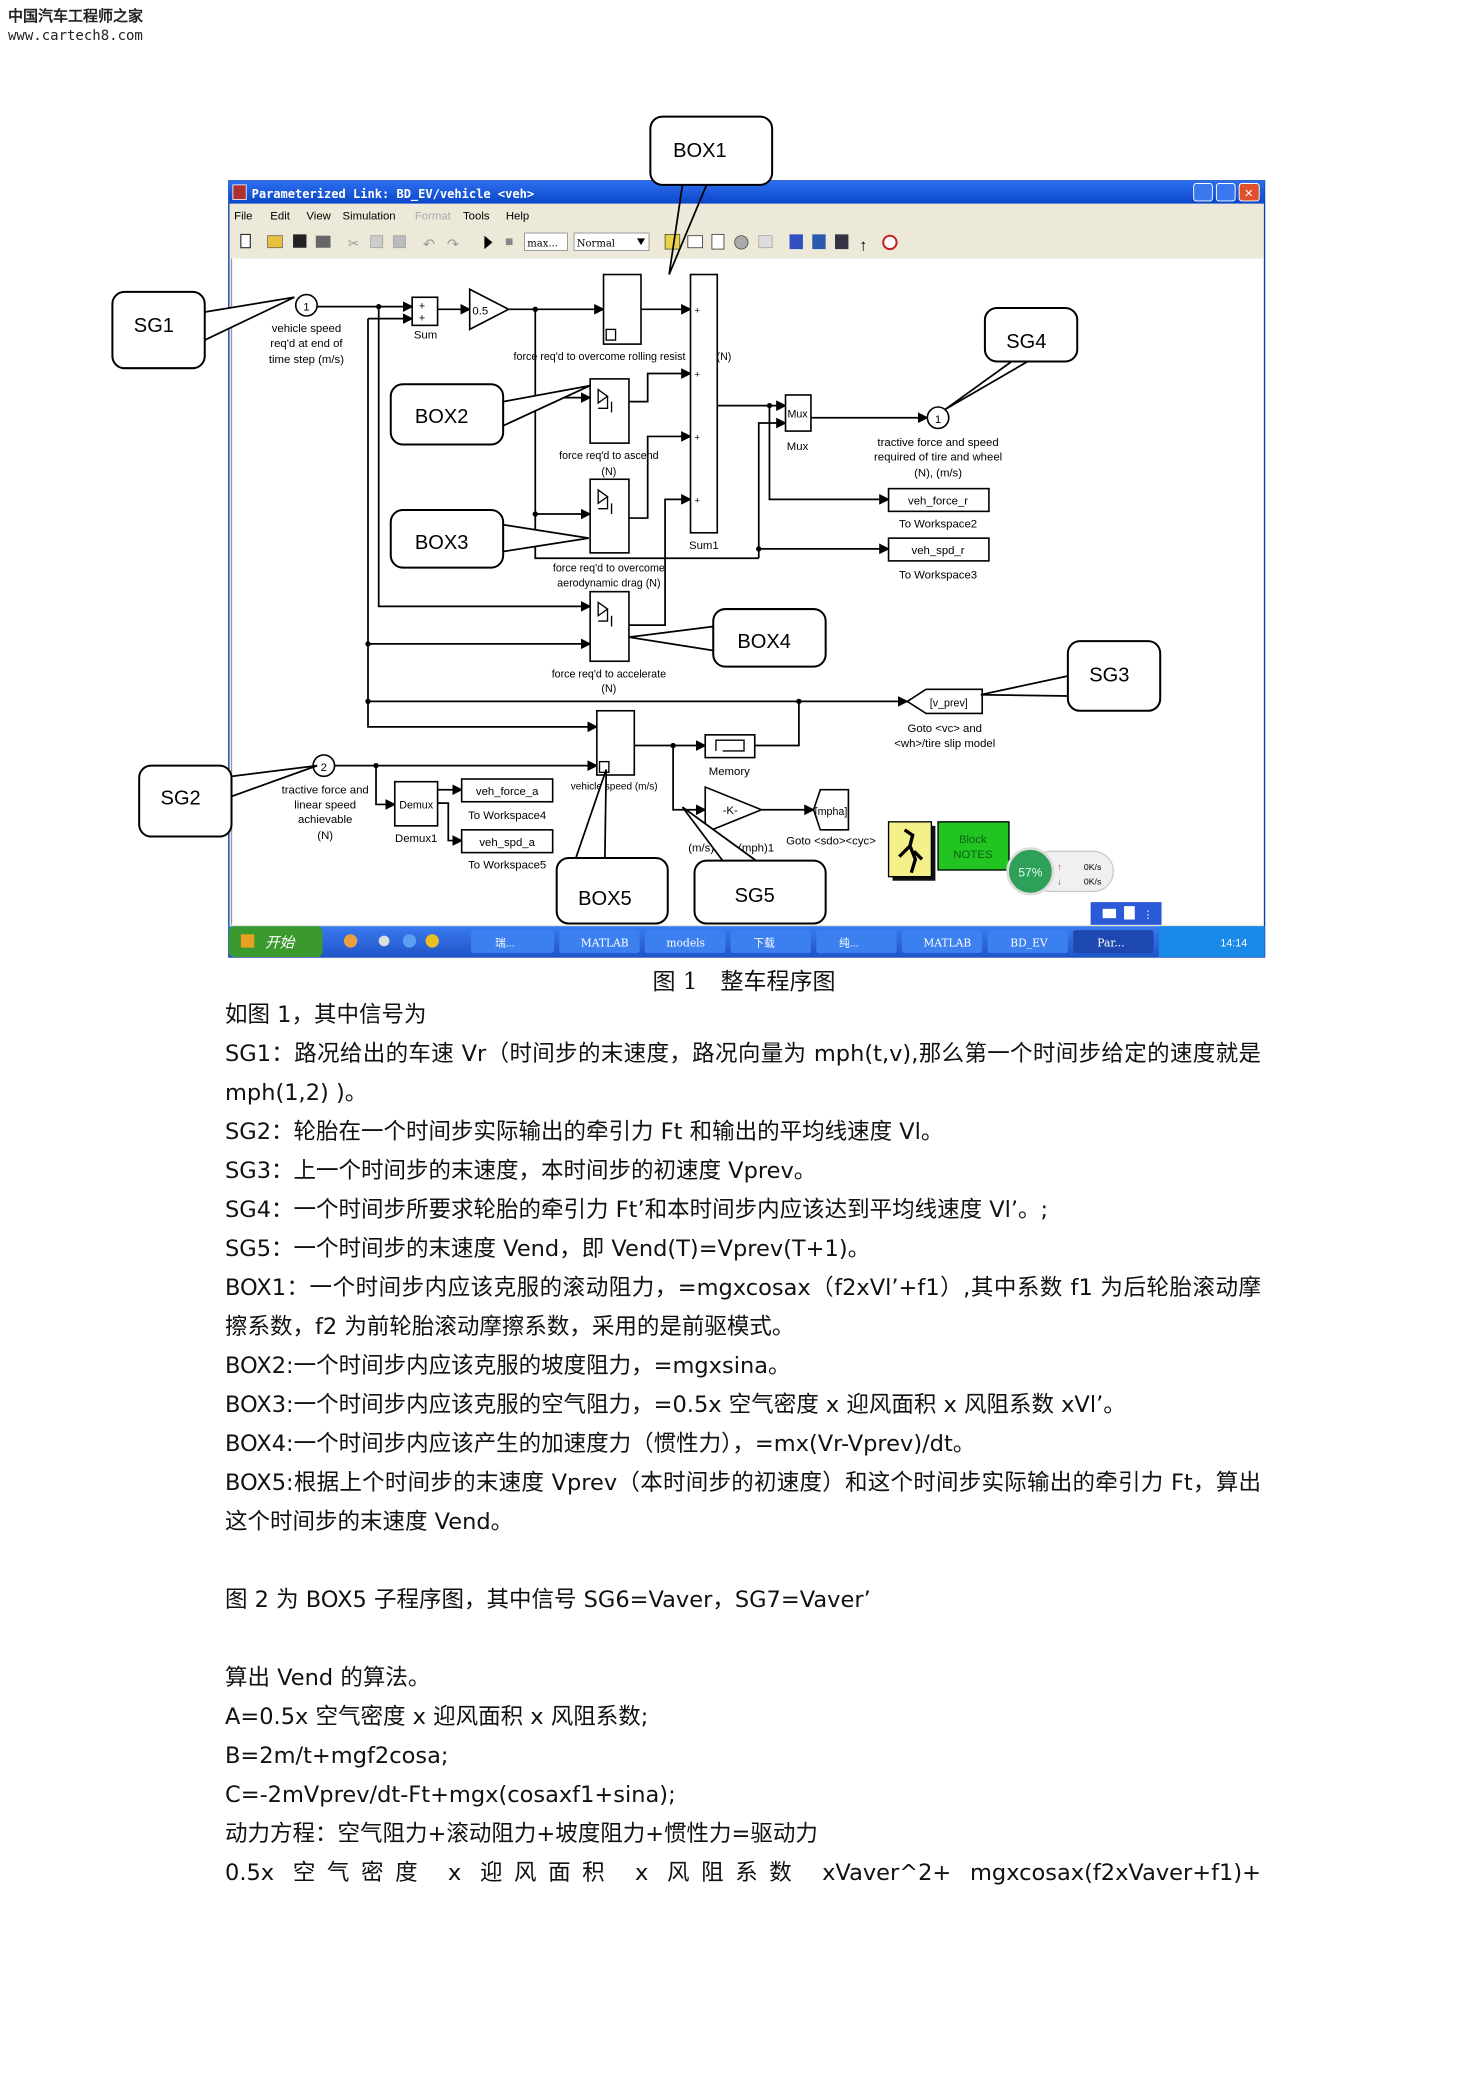 The width and height of the screenshot is (1472, 2082). What do you see at coordinates (842, 242) in the screenshot?
I see `browser-icon` at bounding box center [842, 242].